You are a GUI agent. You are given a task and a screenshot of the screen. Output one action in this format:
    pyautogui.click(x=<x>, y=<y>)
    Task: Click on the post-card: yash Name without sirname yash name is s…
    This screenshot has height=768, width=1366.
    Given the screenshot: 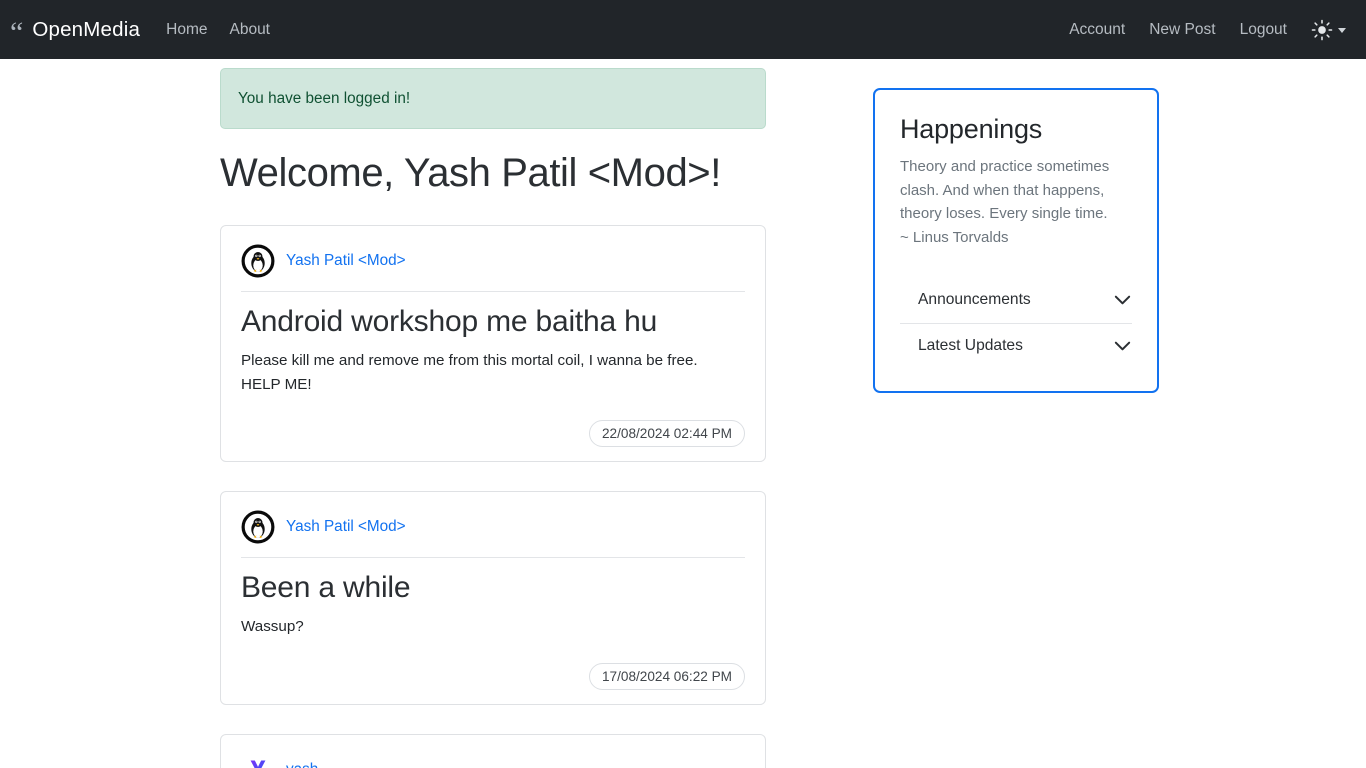 What is the action you would take?
    pyautogui.click(x=493, y=751)
    